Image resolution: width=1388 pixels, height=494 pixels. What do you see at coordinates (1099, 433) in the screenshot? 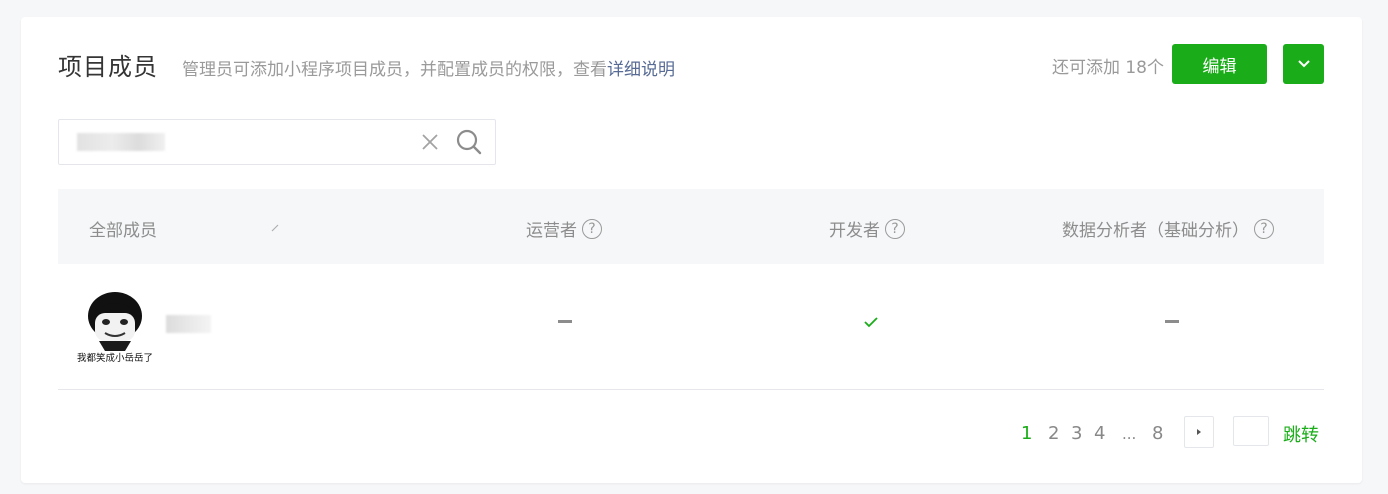
I see `page-4: 4` at bounding box center [1099, 433].